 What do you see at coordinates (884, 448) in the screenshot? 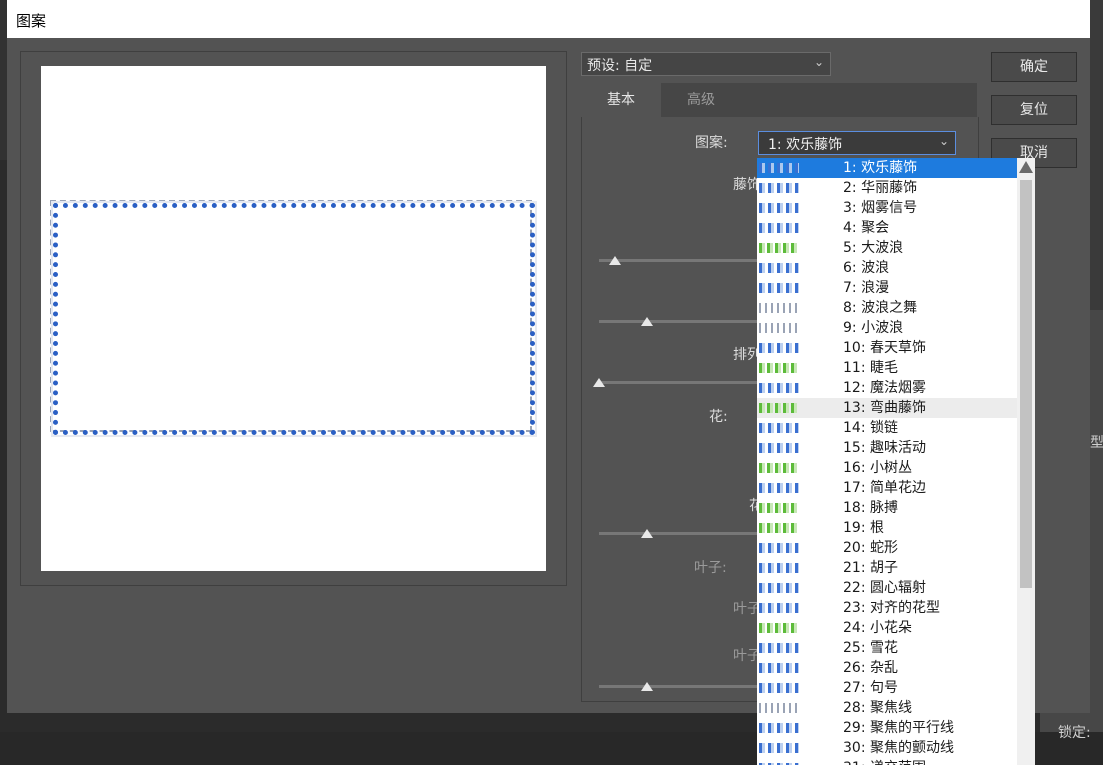
I see `pattern-list-item-label: 15: 趣味活动` at bounding box center [884, 448].